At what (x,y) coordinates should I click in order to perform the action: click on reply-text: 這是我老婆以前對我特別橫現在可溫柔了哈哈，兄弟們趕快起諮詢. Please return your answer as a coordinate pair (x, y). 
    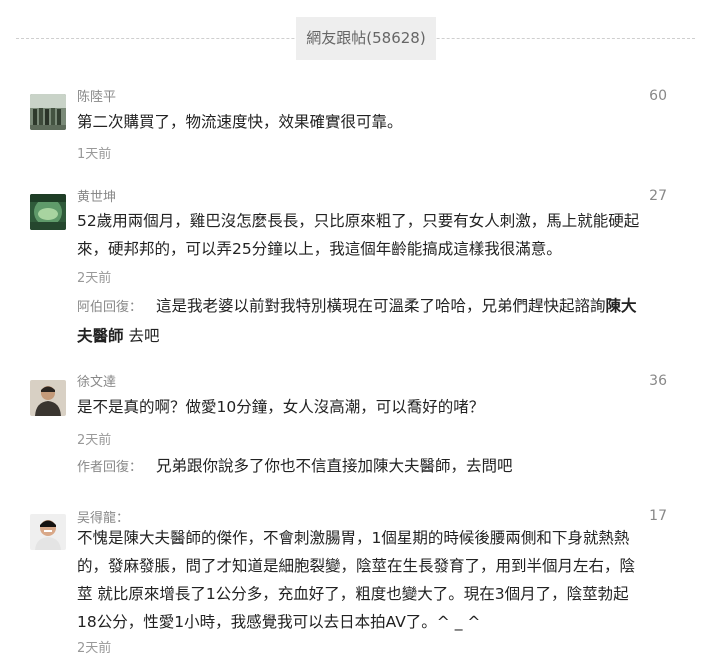
    Looking at the image, I should click on (381, 306).